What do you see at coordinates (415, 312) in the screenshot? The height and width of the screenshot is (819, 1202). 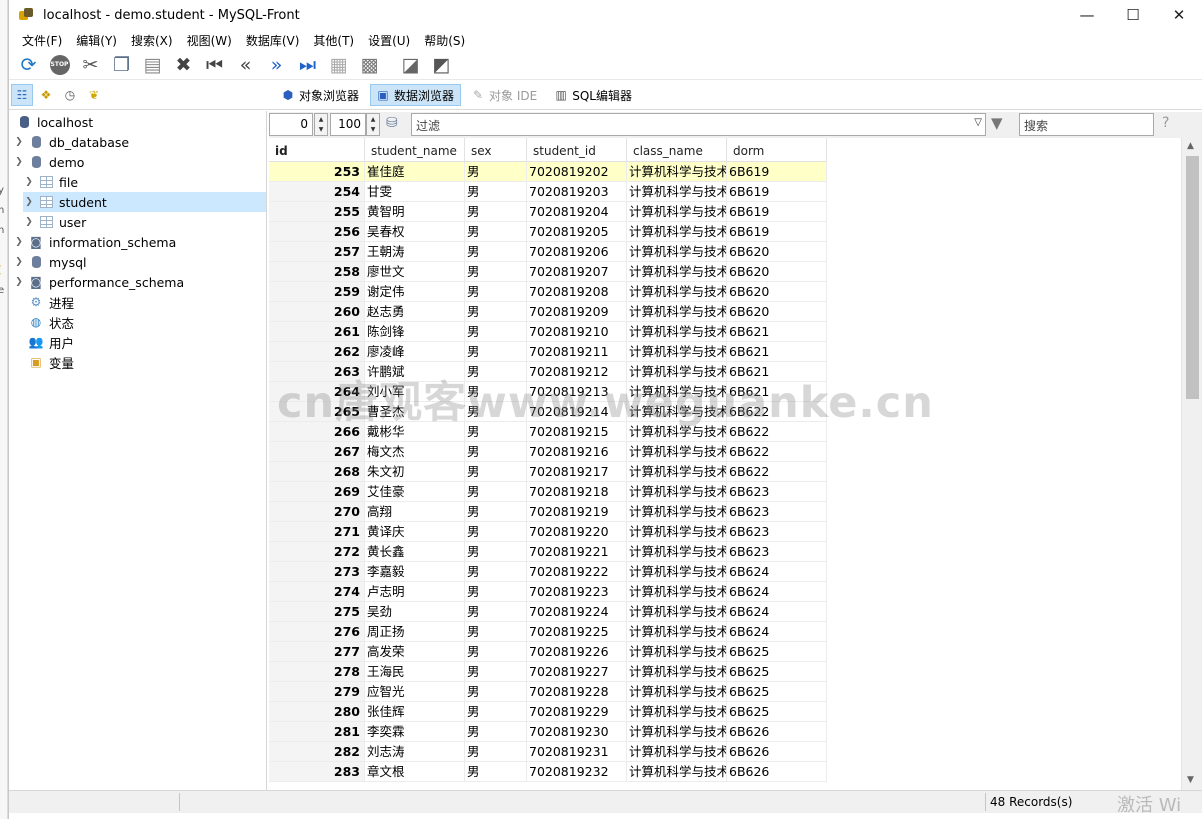 I see `cell-student-name: 赵志勇` at bounding box center [415, 312].